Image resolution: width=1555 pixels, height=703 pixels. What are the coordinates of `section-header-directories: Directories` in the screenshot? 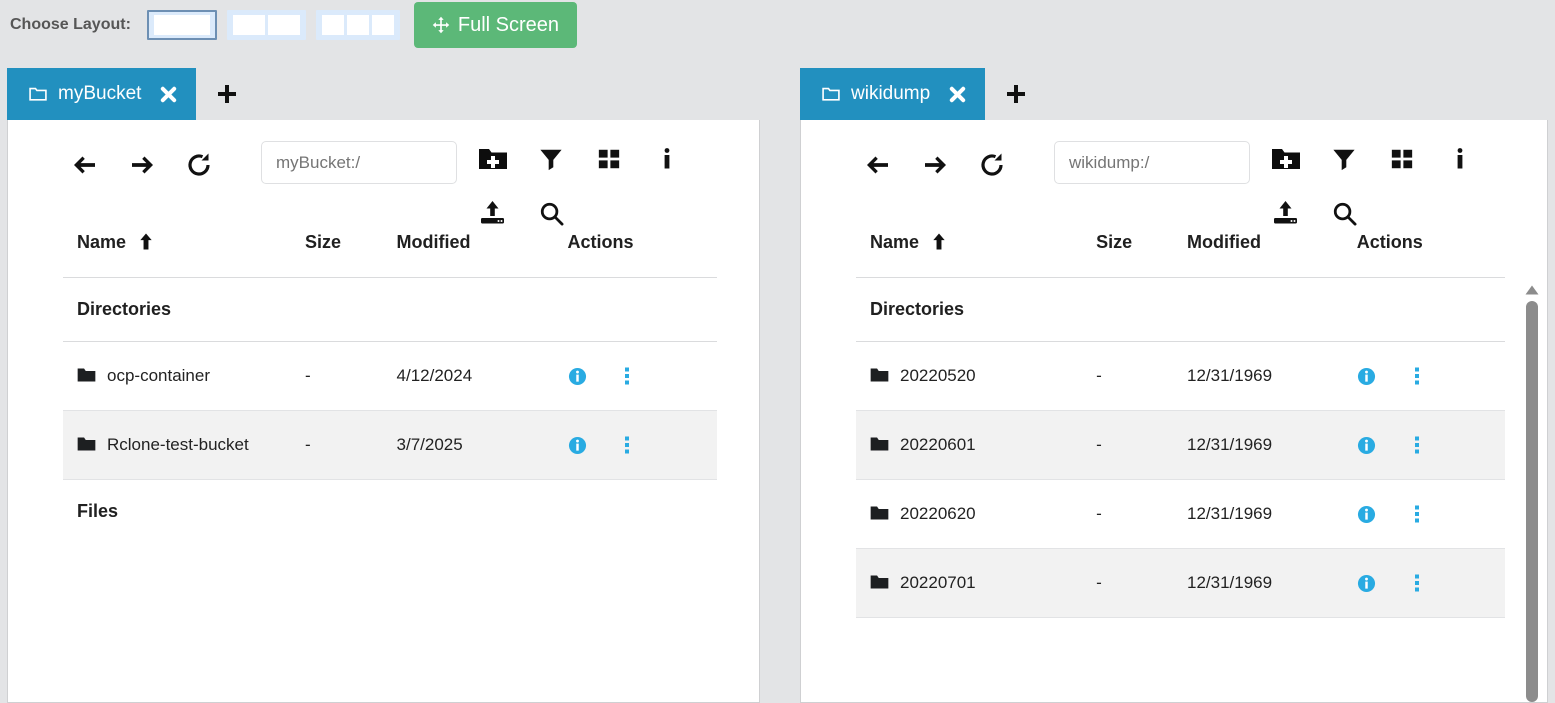 It's located at (390, 309).